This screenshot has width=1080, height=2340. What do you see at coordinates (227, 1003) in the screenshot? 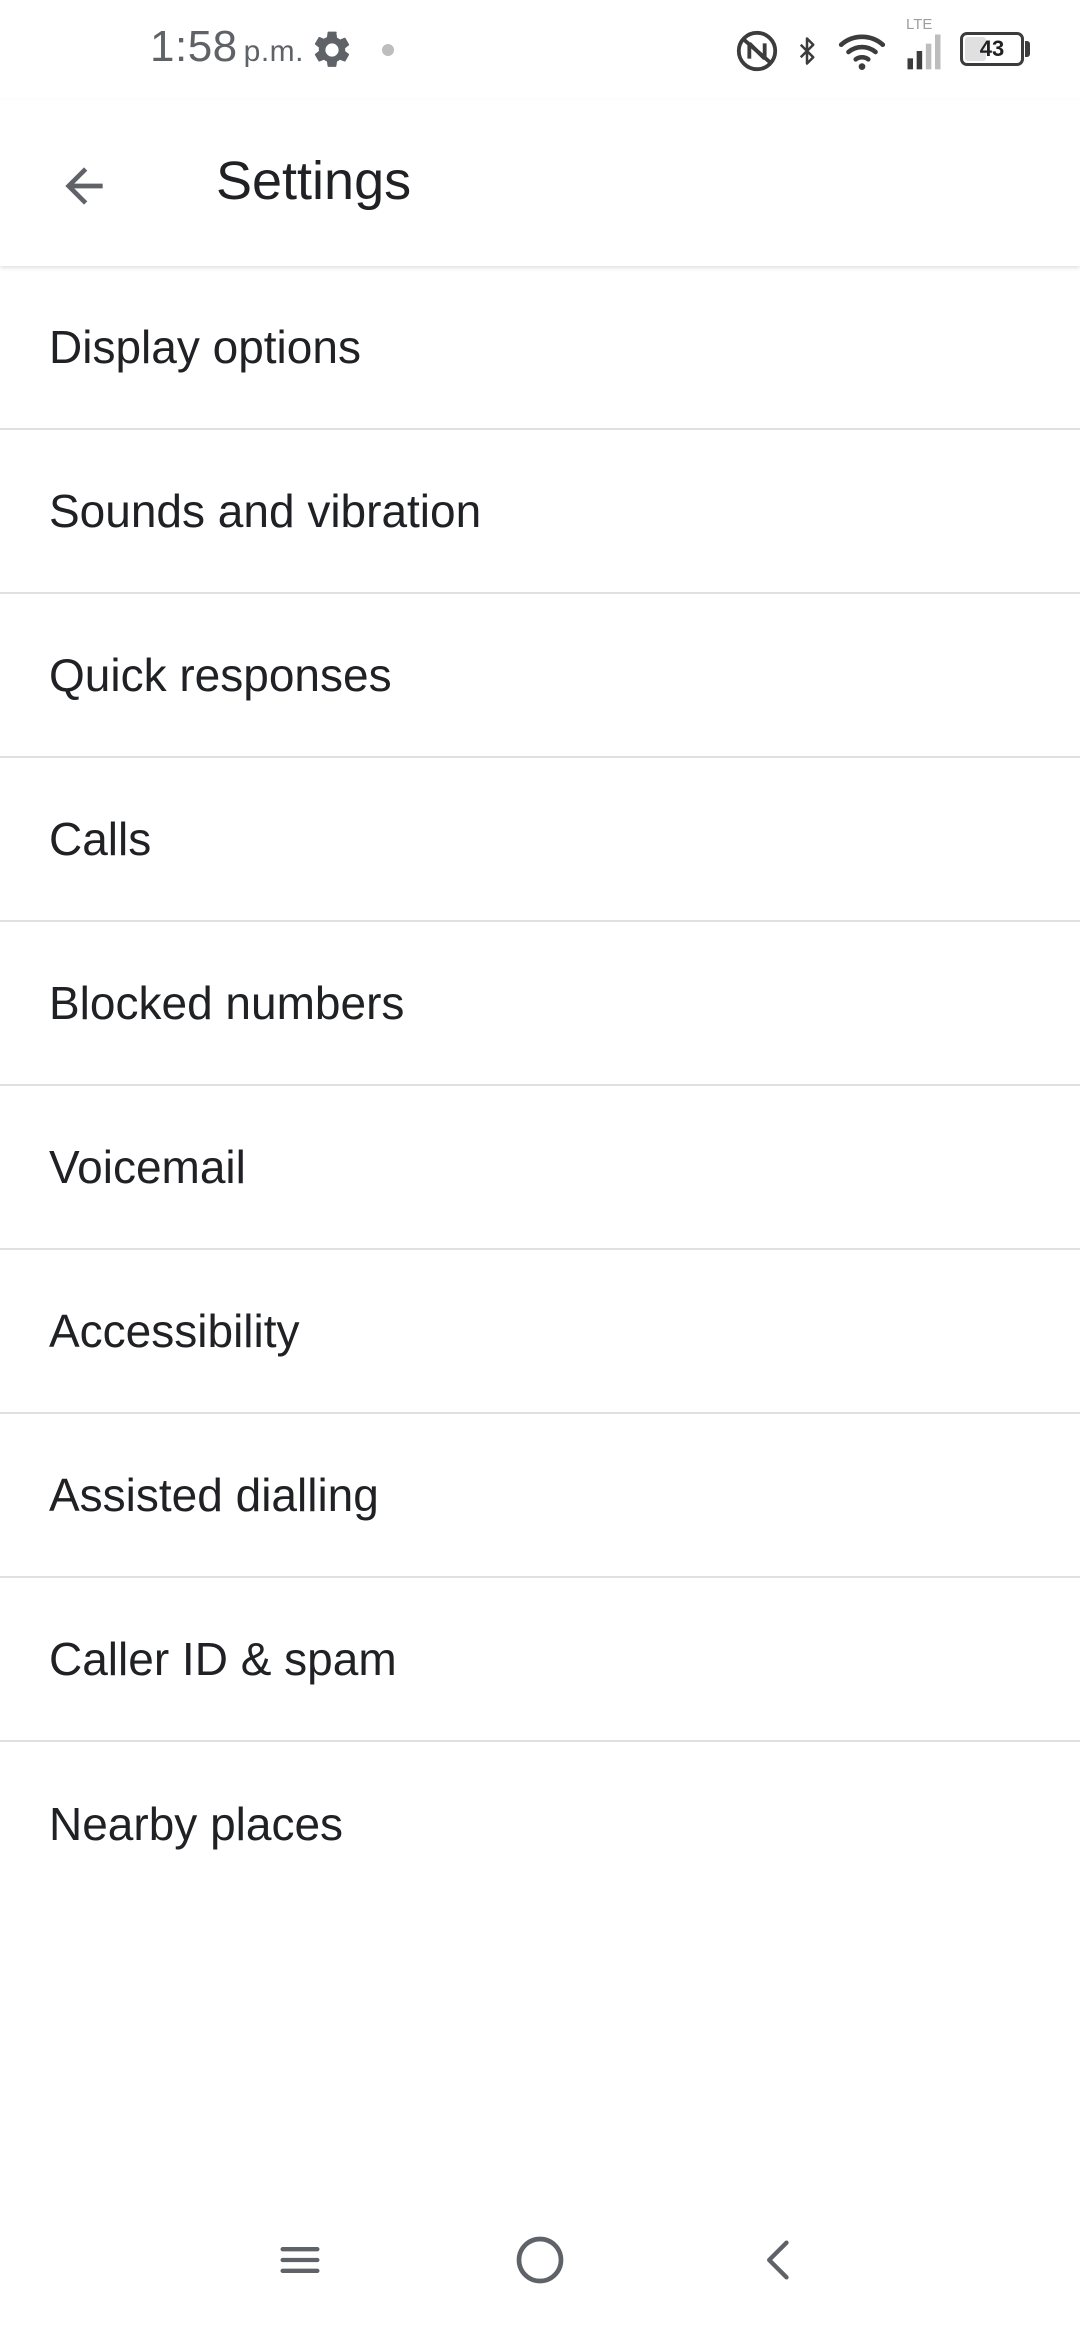
I see `settings-item-label: Blocked numbers` at bounding box center [227, 1003].